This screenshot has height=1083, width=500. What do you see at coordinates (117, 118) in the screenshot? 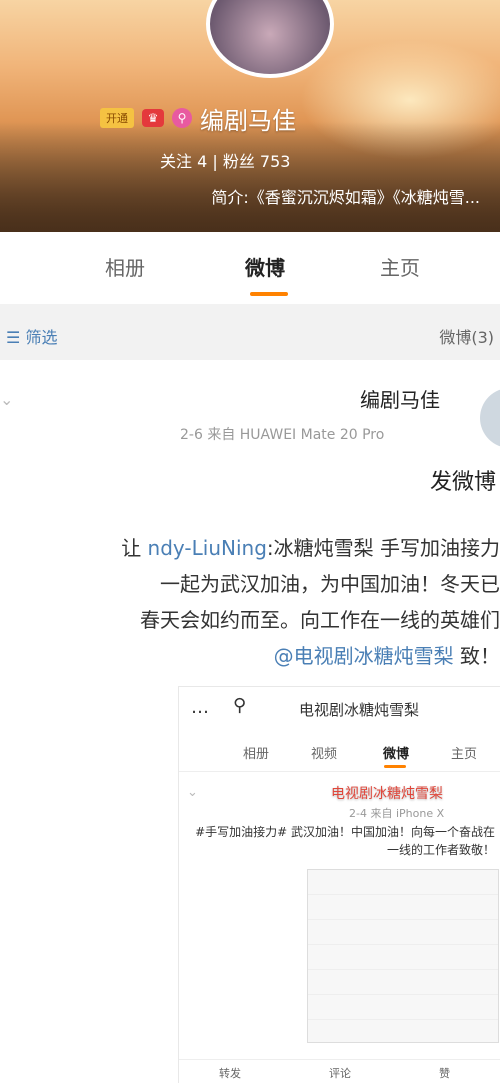
I see `vip-badge: 开通` at bounding box center [117, 118].